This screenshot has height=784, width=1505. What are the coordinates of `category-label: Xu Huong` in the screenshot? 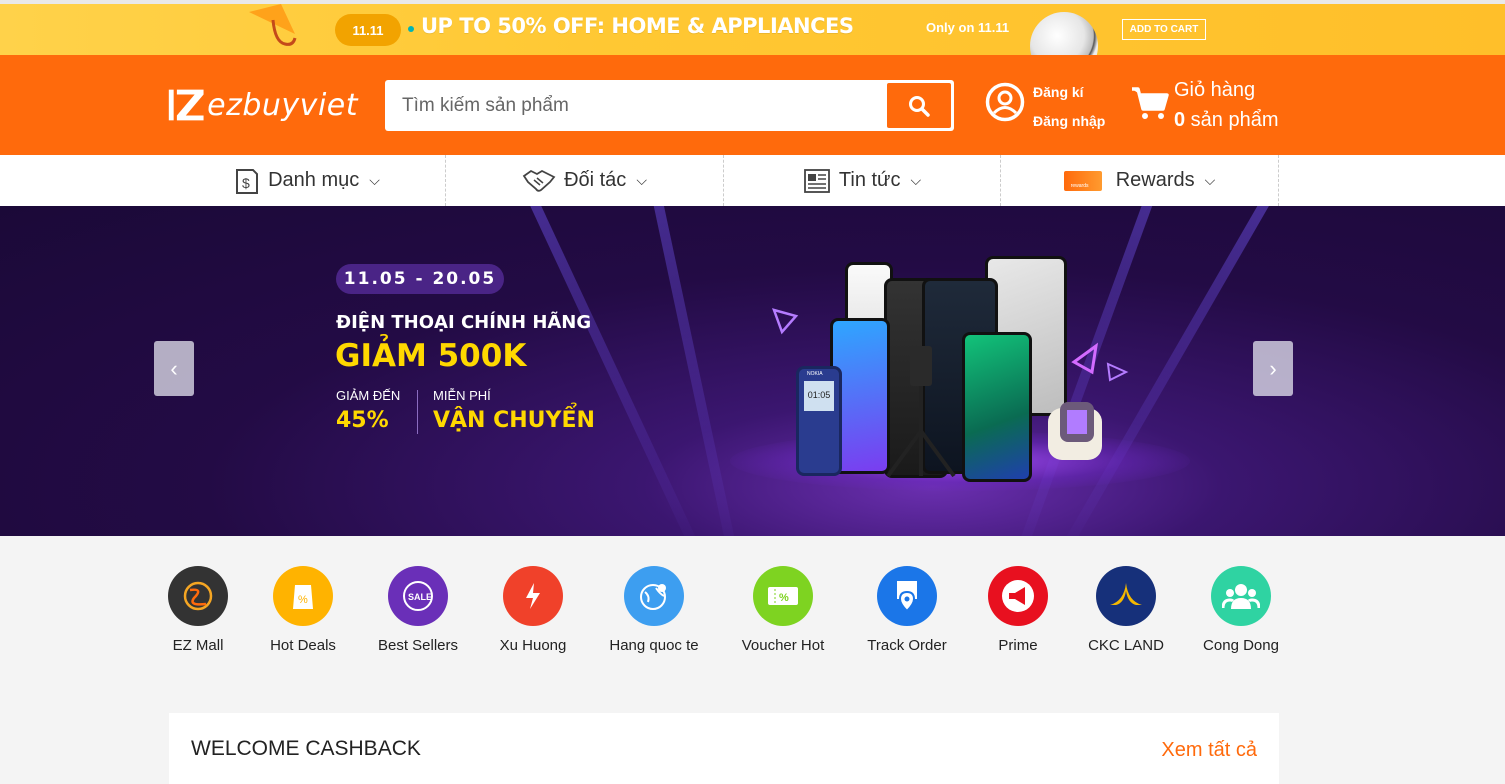 It's located at (533, 645).